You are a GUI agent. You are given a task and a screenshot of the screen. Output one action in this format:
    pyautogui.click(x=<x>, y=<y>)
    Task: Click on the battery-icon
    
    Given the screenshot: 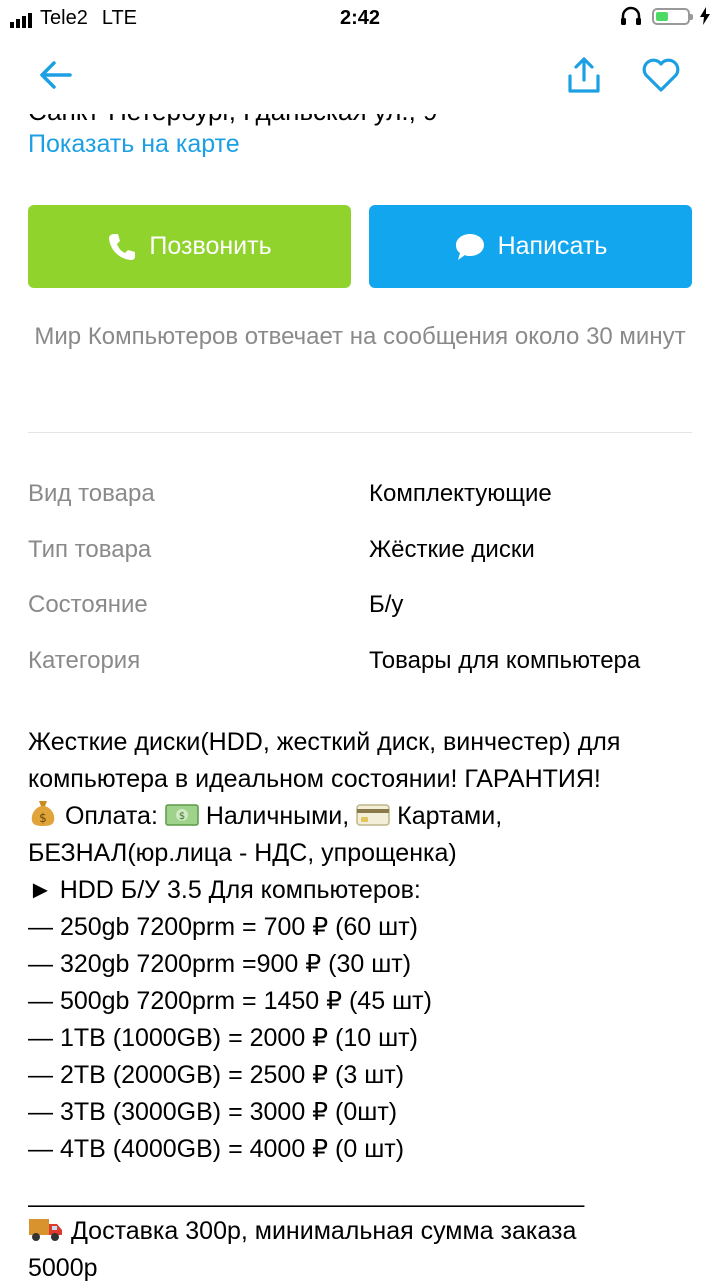 What is the action you would take?
    pyautogui.click(x=672, y=16)
    